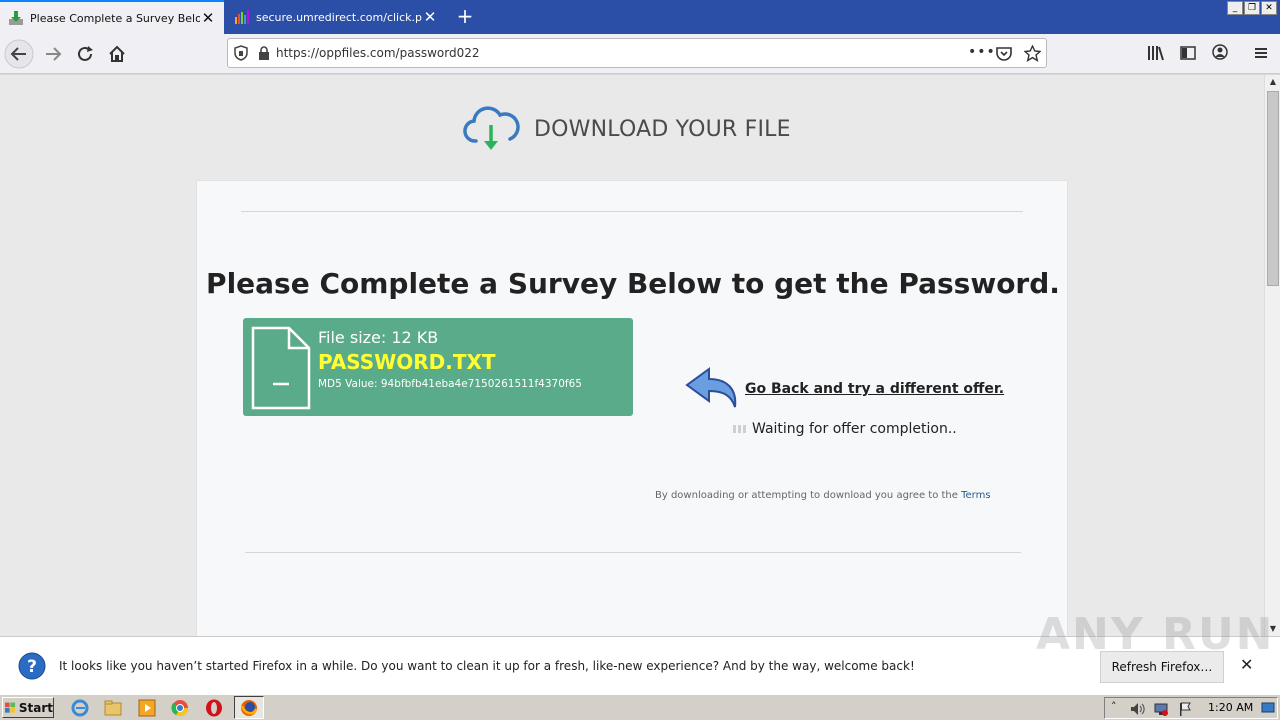  Describe the element at coordinates (874, 389) in the screenshot. I see `go-back-link: Go Back and try a different offer.` at that location.